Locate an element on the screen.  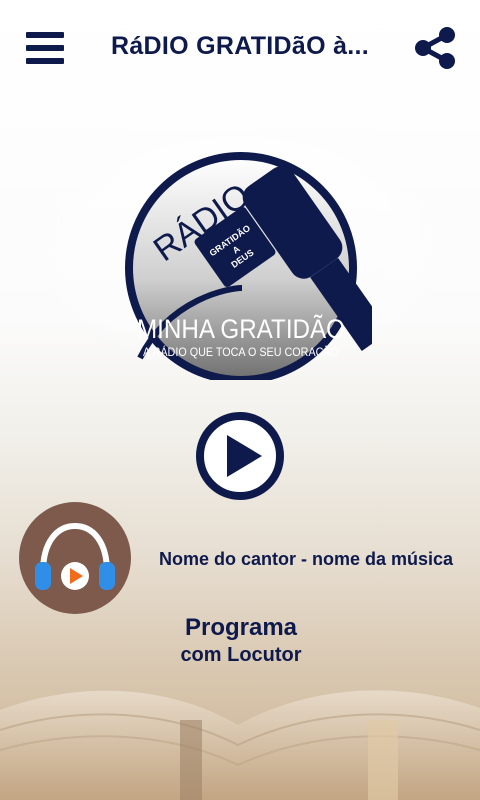
now-playing-text: Nome do cantor - nome da música is located at coordinates (306, 559).